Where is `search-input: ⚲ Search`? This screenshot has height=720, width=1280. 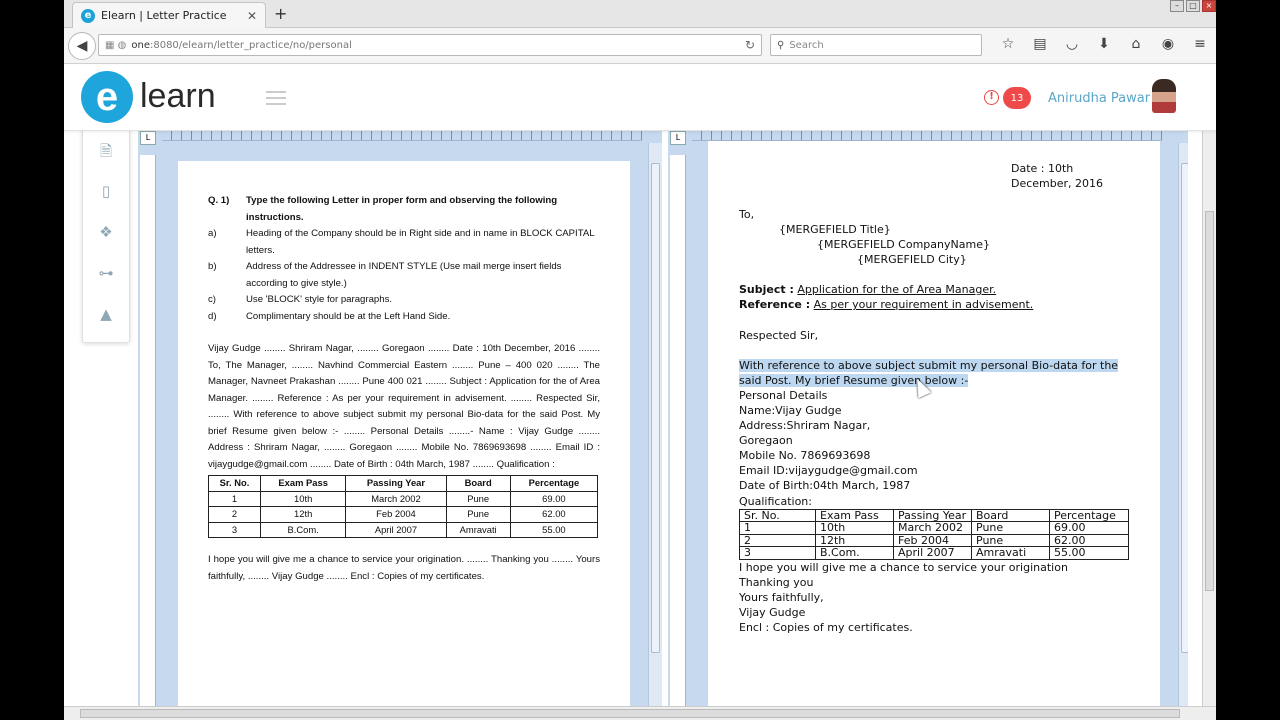
search-input: ⚲ Search is located at coordinates (876, 45).